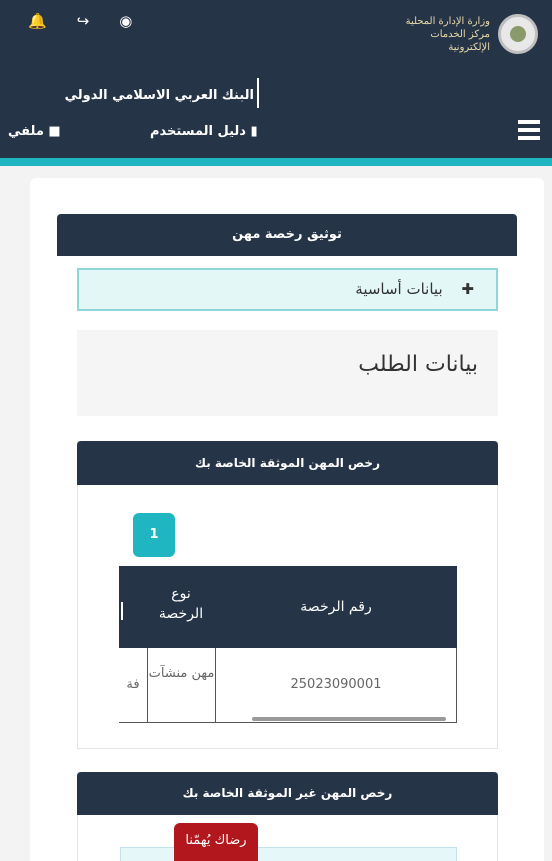 This screenshot has height=861, width=552. What do you see at coordinates (198, 131) in the screenshot?
I see `nav-guide-label: دليل المستخدم` at bounding box center [198, 131].